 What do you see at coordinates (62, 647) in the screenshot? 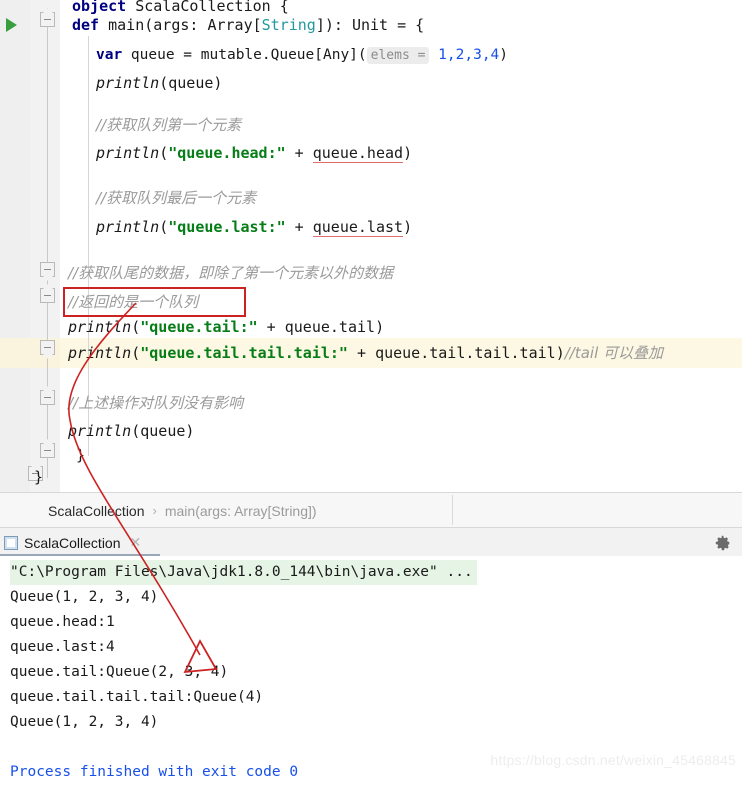
I see `console-line: queue.last:4` at bounding box center [62, 647].